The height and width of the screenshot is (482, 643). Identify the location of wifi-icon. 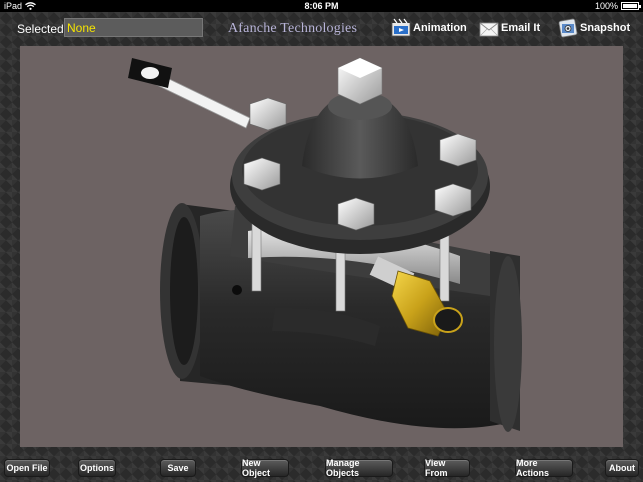
(30, 6).